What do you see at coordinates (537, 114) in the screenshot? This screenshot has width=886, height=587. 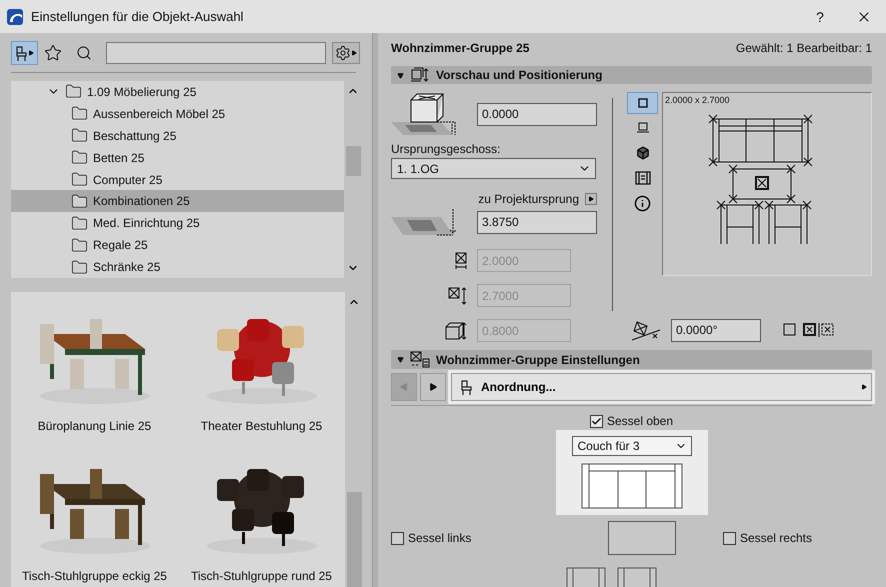 I see `offset-field: 0.0000` at bounding box center [537, 114].